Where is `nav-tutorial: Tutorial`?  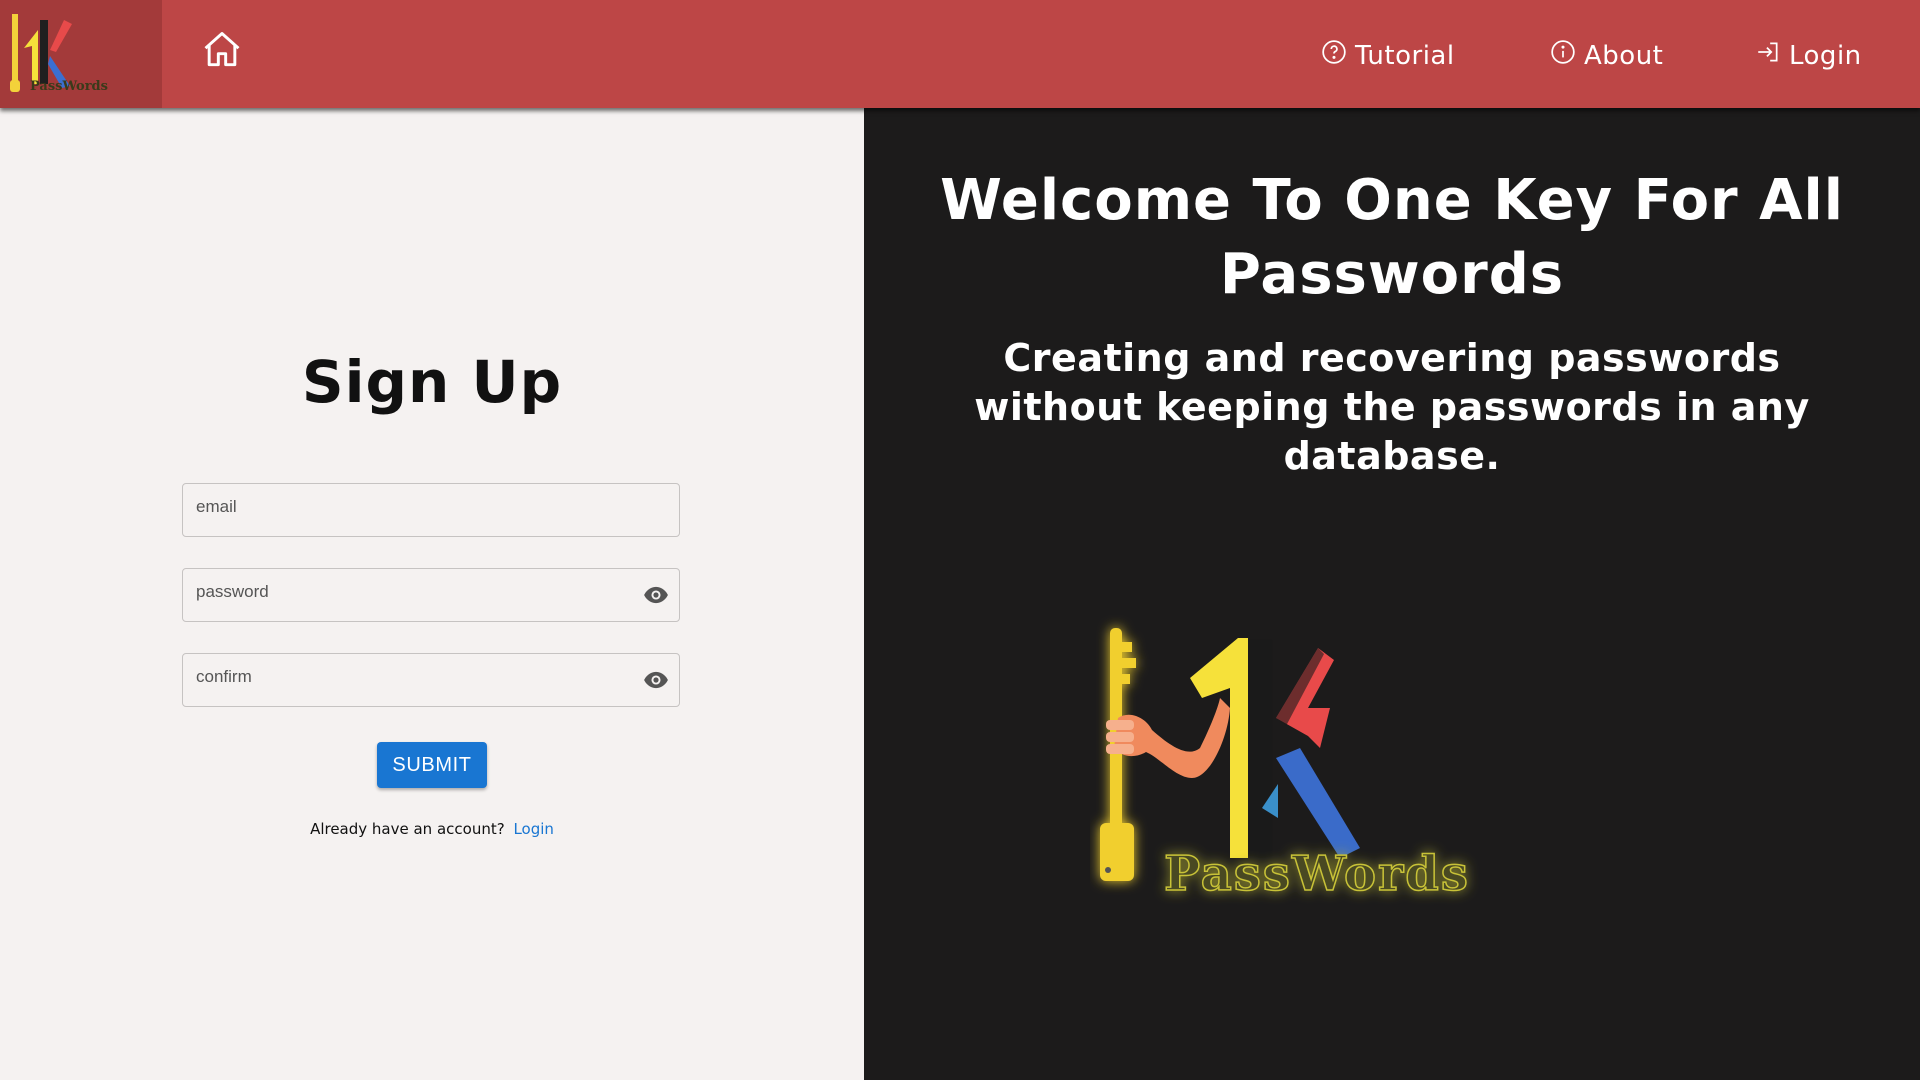 nav-tutorial: Tutorial is located at coordinates (1388, 56).